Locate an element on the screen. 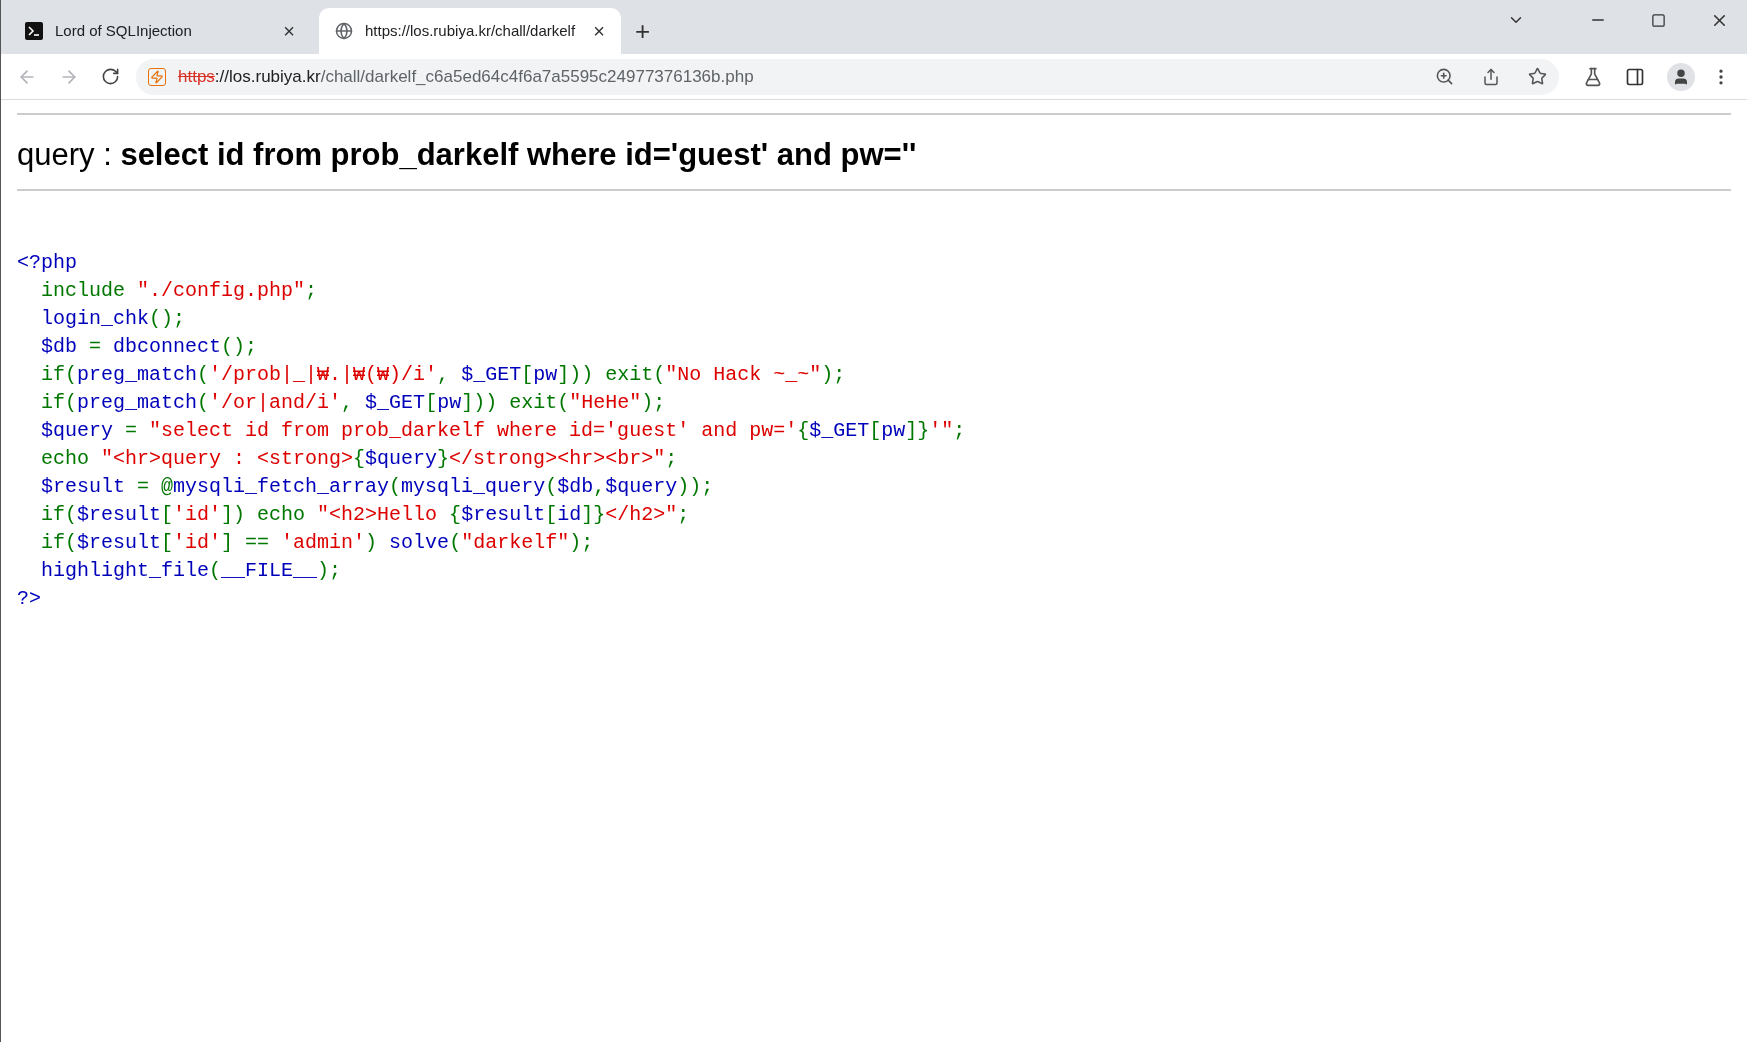 The height and width of the screenshot is (1042, 1747). address-bar: https://los.rubiya.kr/chall/darkelf_c6a5ed64c4f6a7a5595c24977376136b.php is located at coordinates (847, 76).